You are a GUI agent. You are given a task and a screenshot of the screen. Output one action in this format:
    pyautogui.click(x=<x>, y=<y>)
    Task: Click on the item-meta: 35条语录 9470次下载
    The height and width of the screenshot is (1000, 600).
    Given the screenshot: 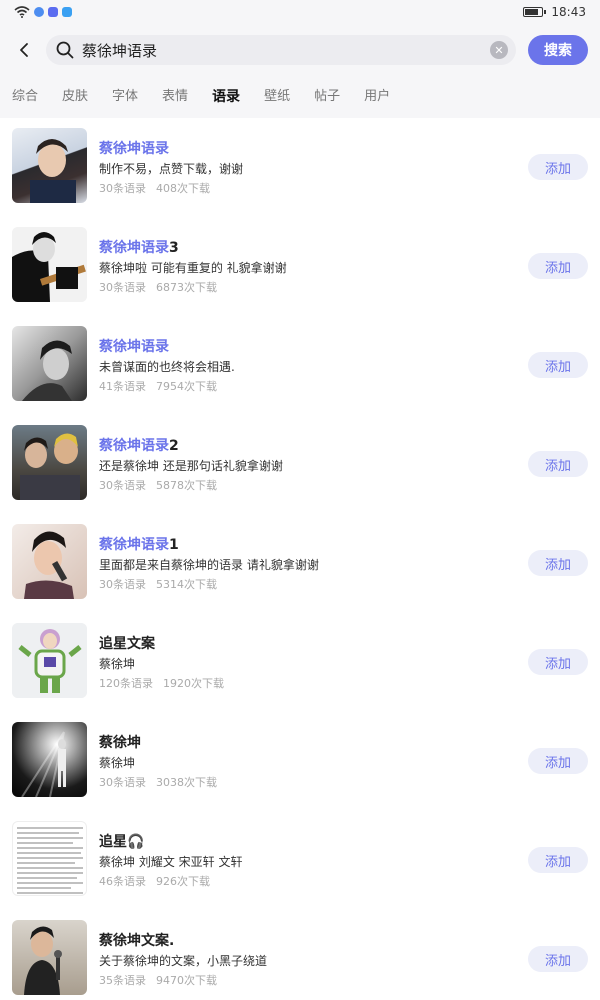 What is the action you would take?
    pyautogui.click(x=158, y=980)
    